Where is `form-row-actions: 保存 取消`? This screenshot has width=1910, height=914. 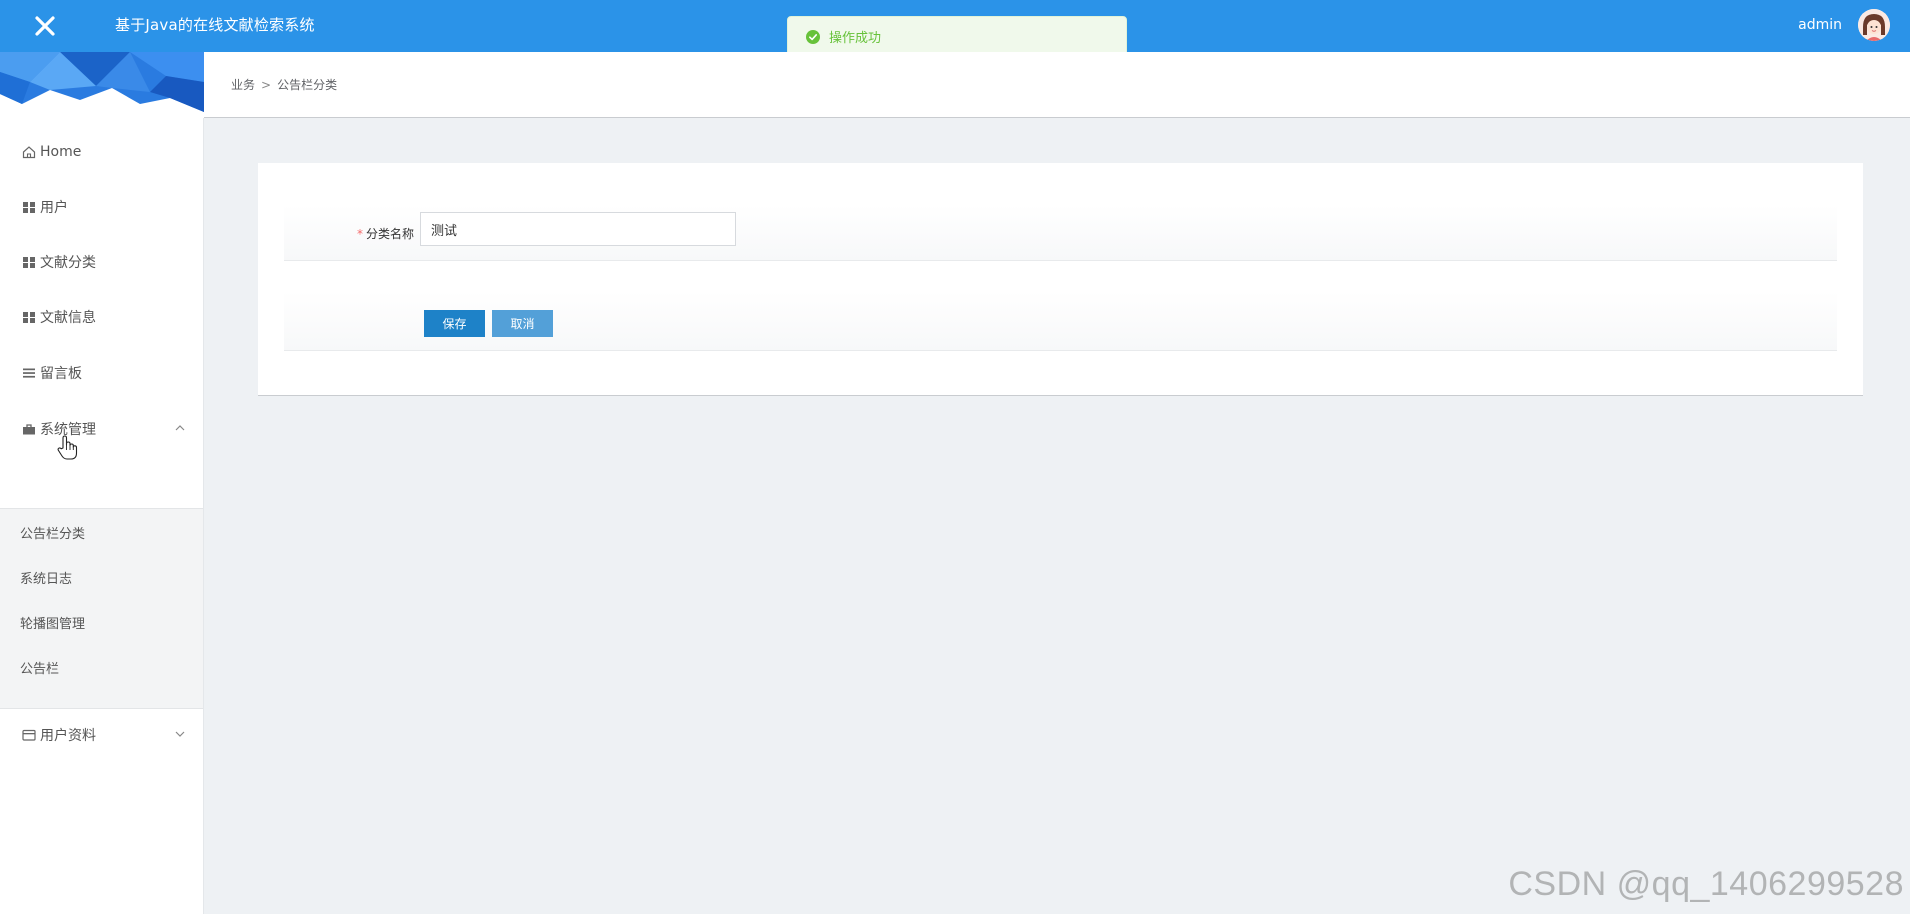 form-row-actions: 保存 取消 is located at coordinates (1060, 321).